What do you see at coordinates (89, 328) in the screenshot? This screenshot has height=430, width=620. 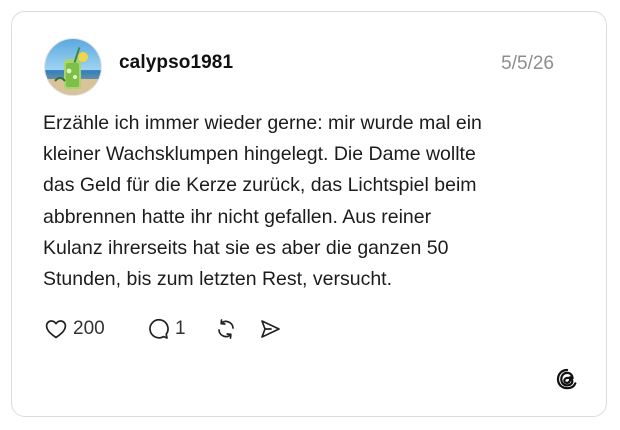 I see `like-count: 200` at bounding box center [89, 328].